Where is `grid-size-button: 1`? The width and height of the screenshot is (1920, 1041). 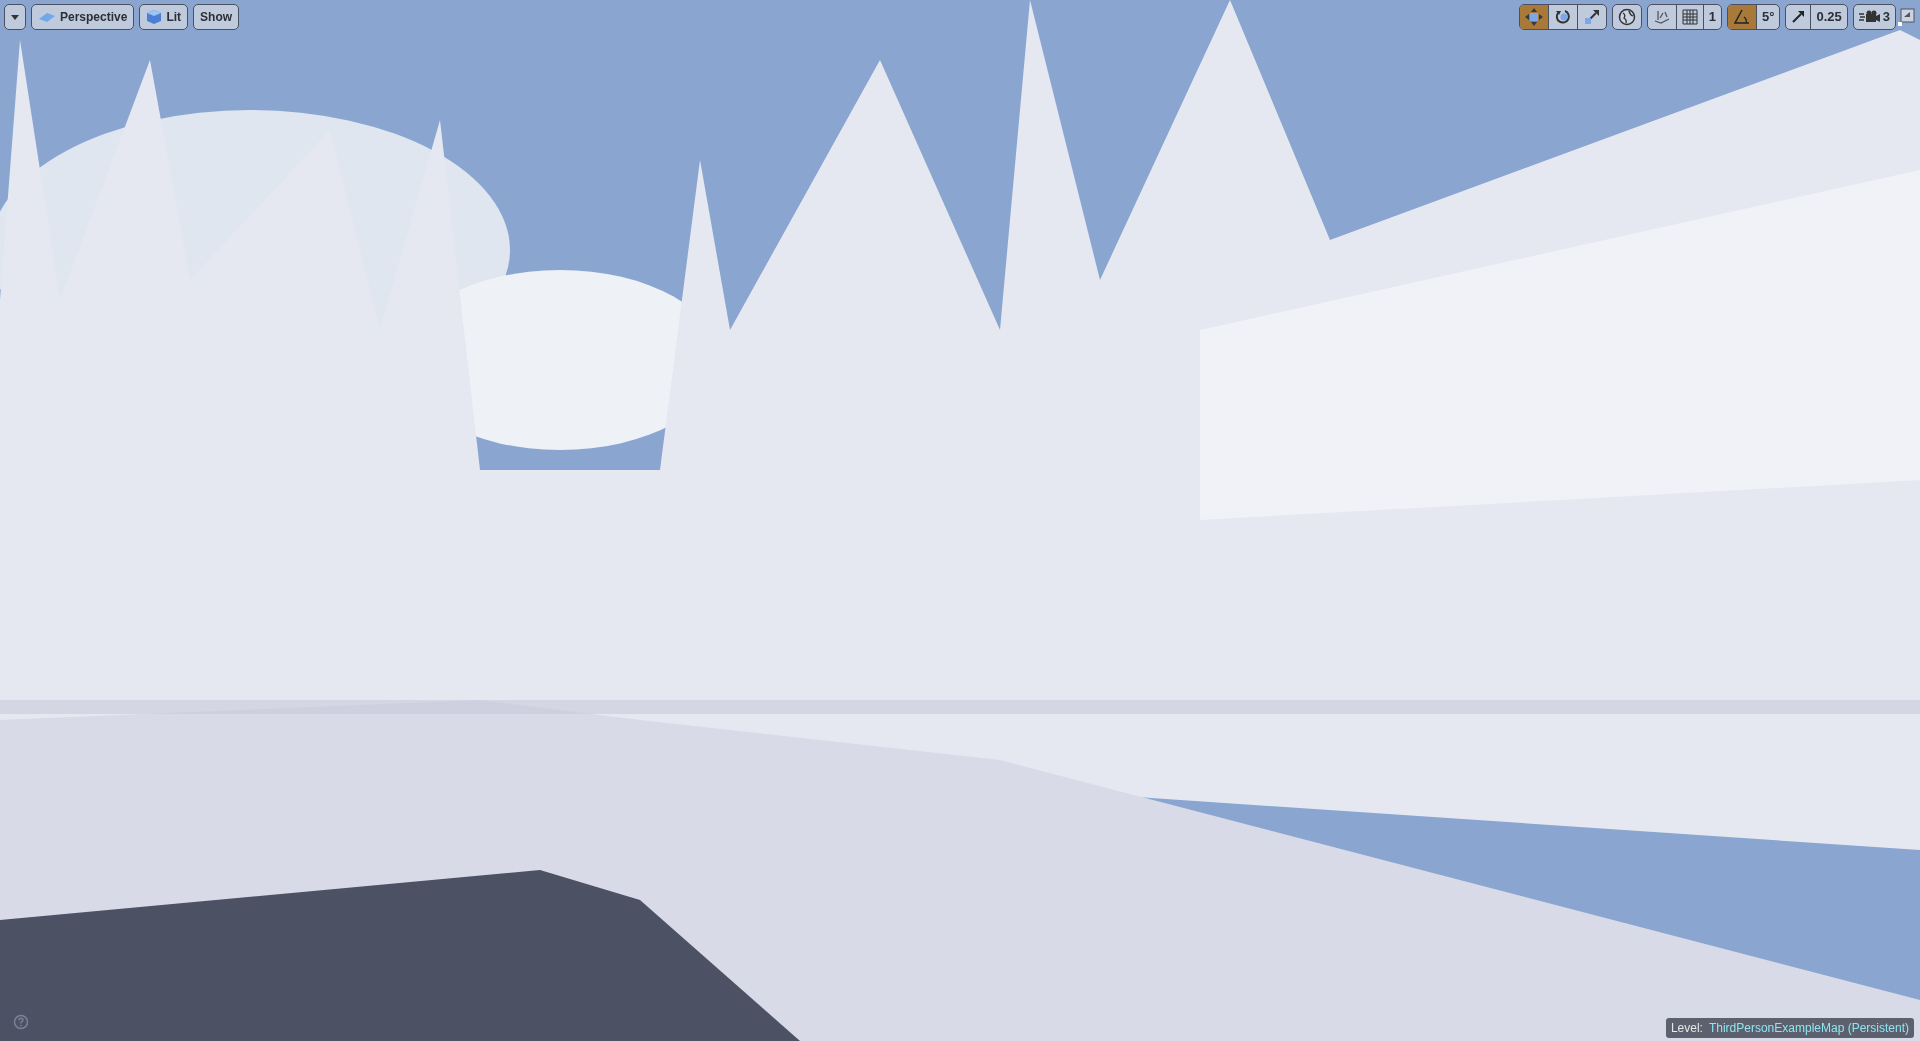
grid-size-button: 1 is located at coordinates (1712, 17).